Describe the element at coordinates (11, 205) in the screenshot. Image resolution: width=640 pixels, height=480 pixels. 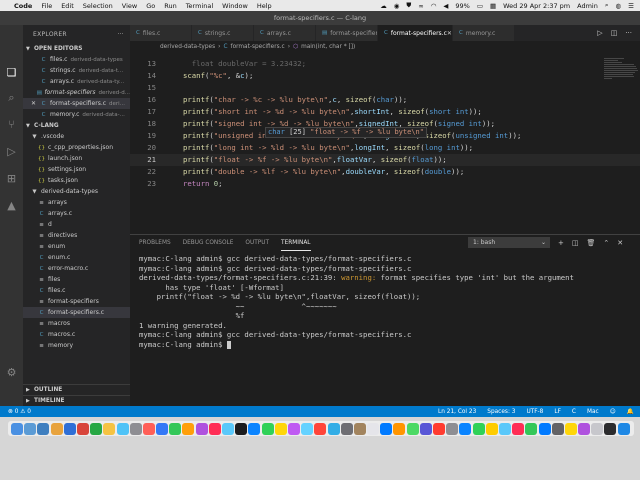
I see `remote-icon: ▲` at that location.